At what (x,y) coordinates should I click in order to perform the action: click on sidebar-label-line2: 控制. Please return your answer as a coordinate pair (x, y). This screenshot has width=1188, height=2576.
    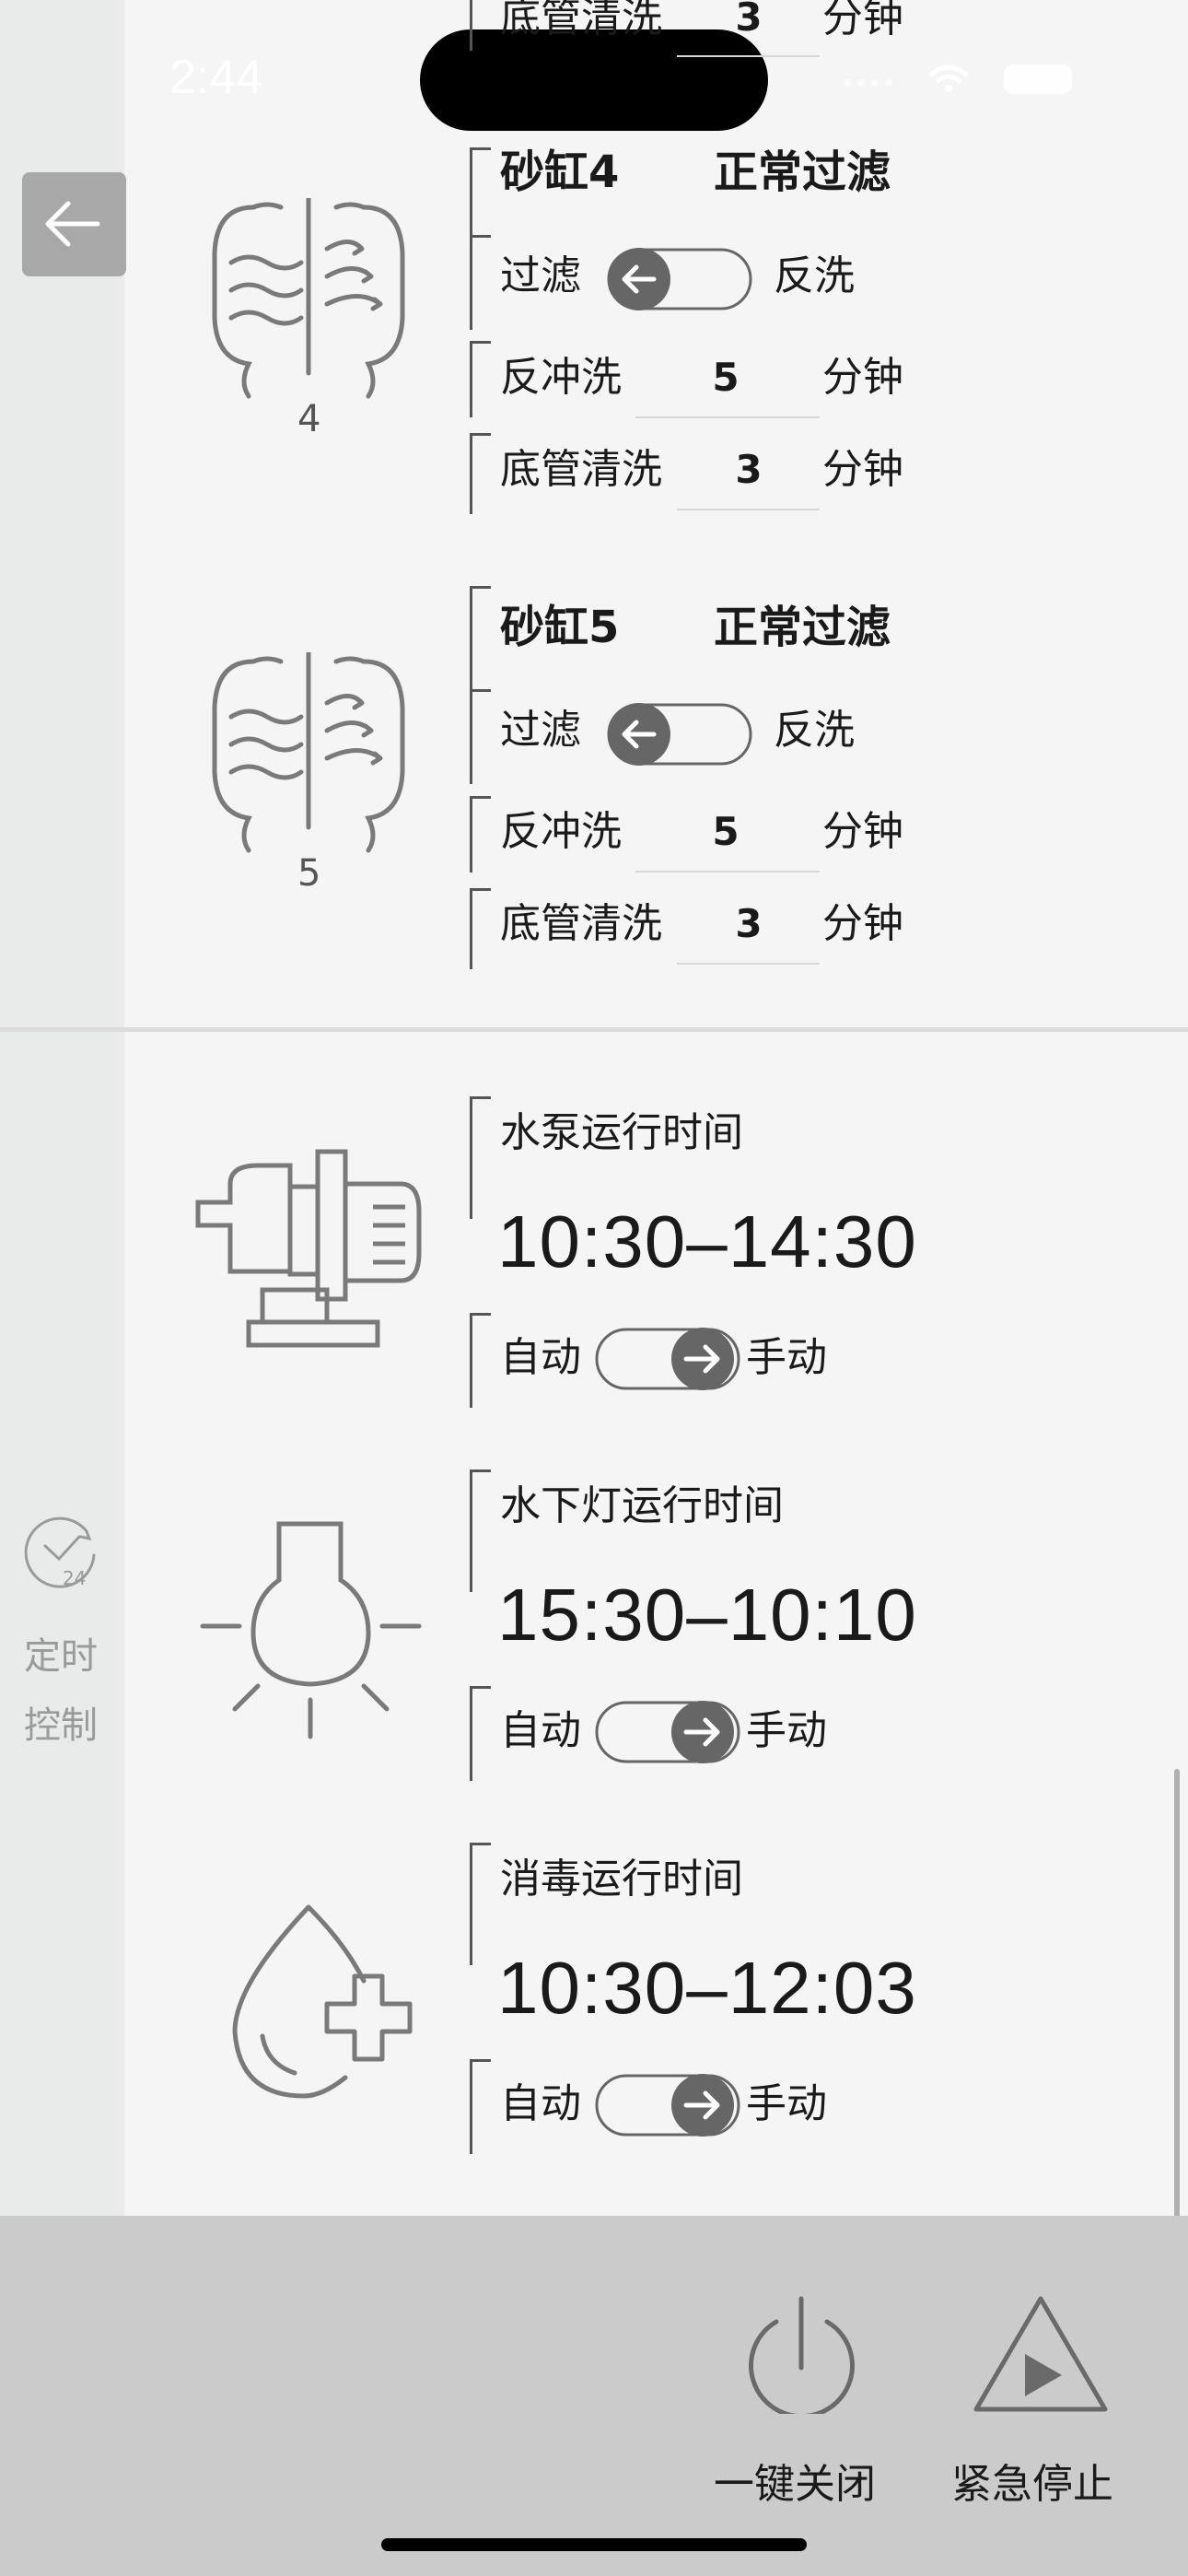
    Looking at the image, I should click on (61, 1725).